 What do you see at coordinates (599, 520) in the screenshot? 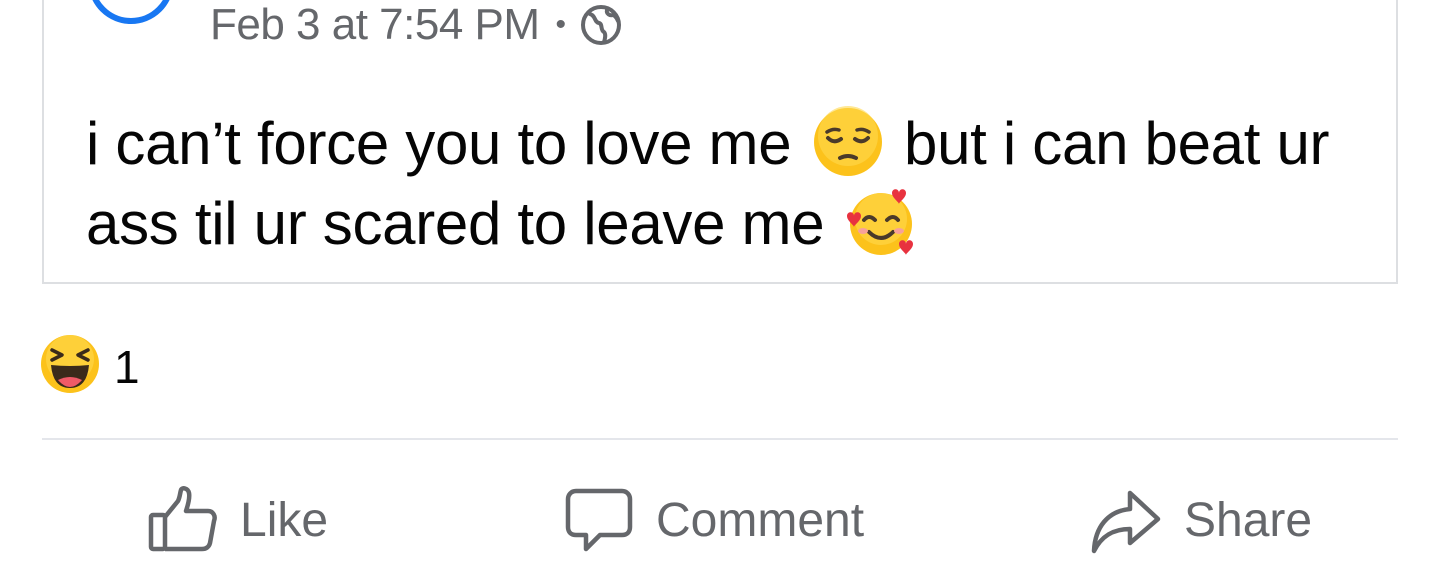
I see `comment-bubble-icon` at bounding box center [599, 520].